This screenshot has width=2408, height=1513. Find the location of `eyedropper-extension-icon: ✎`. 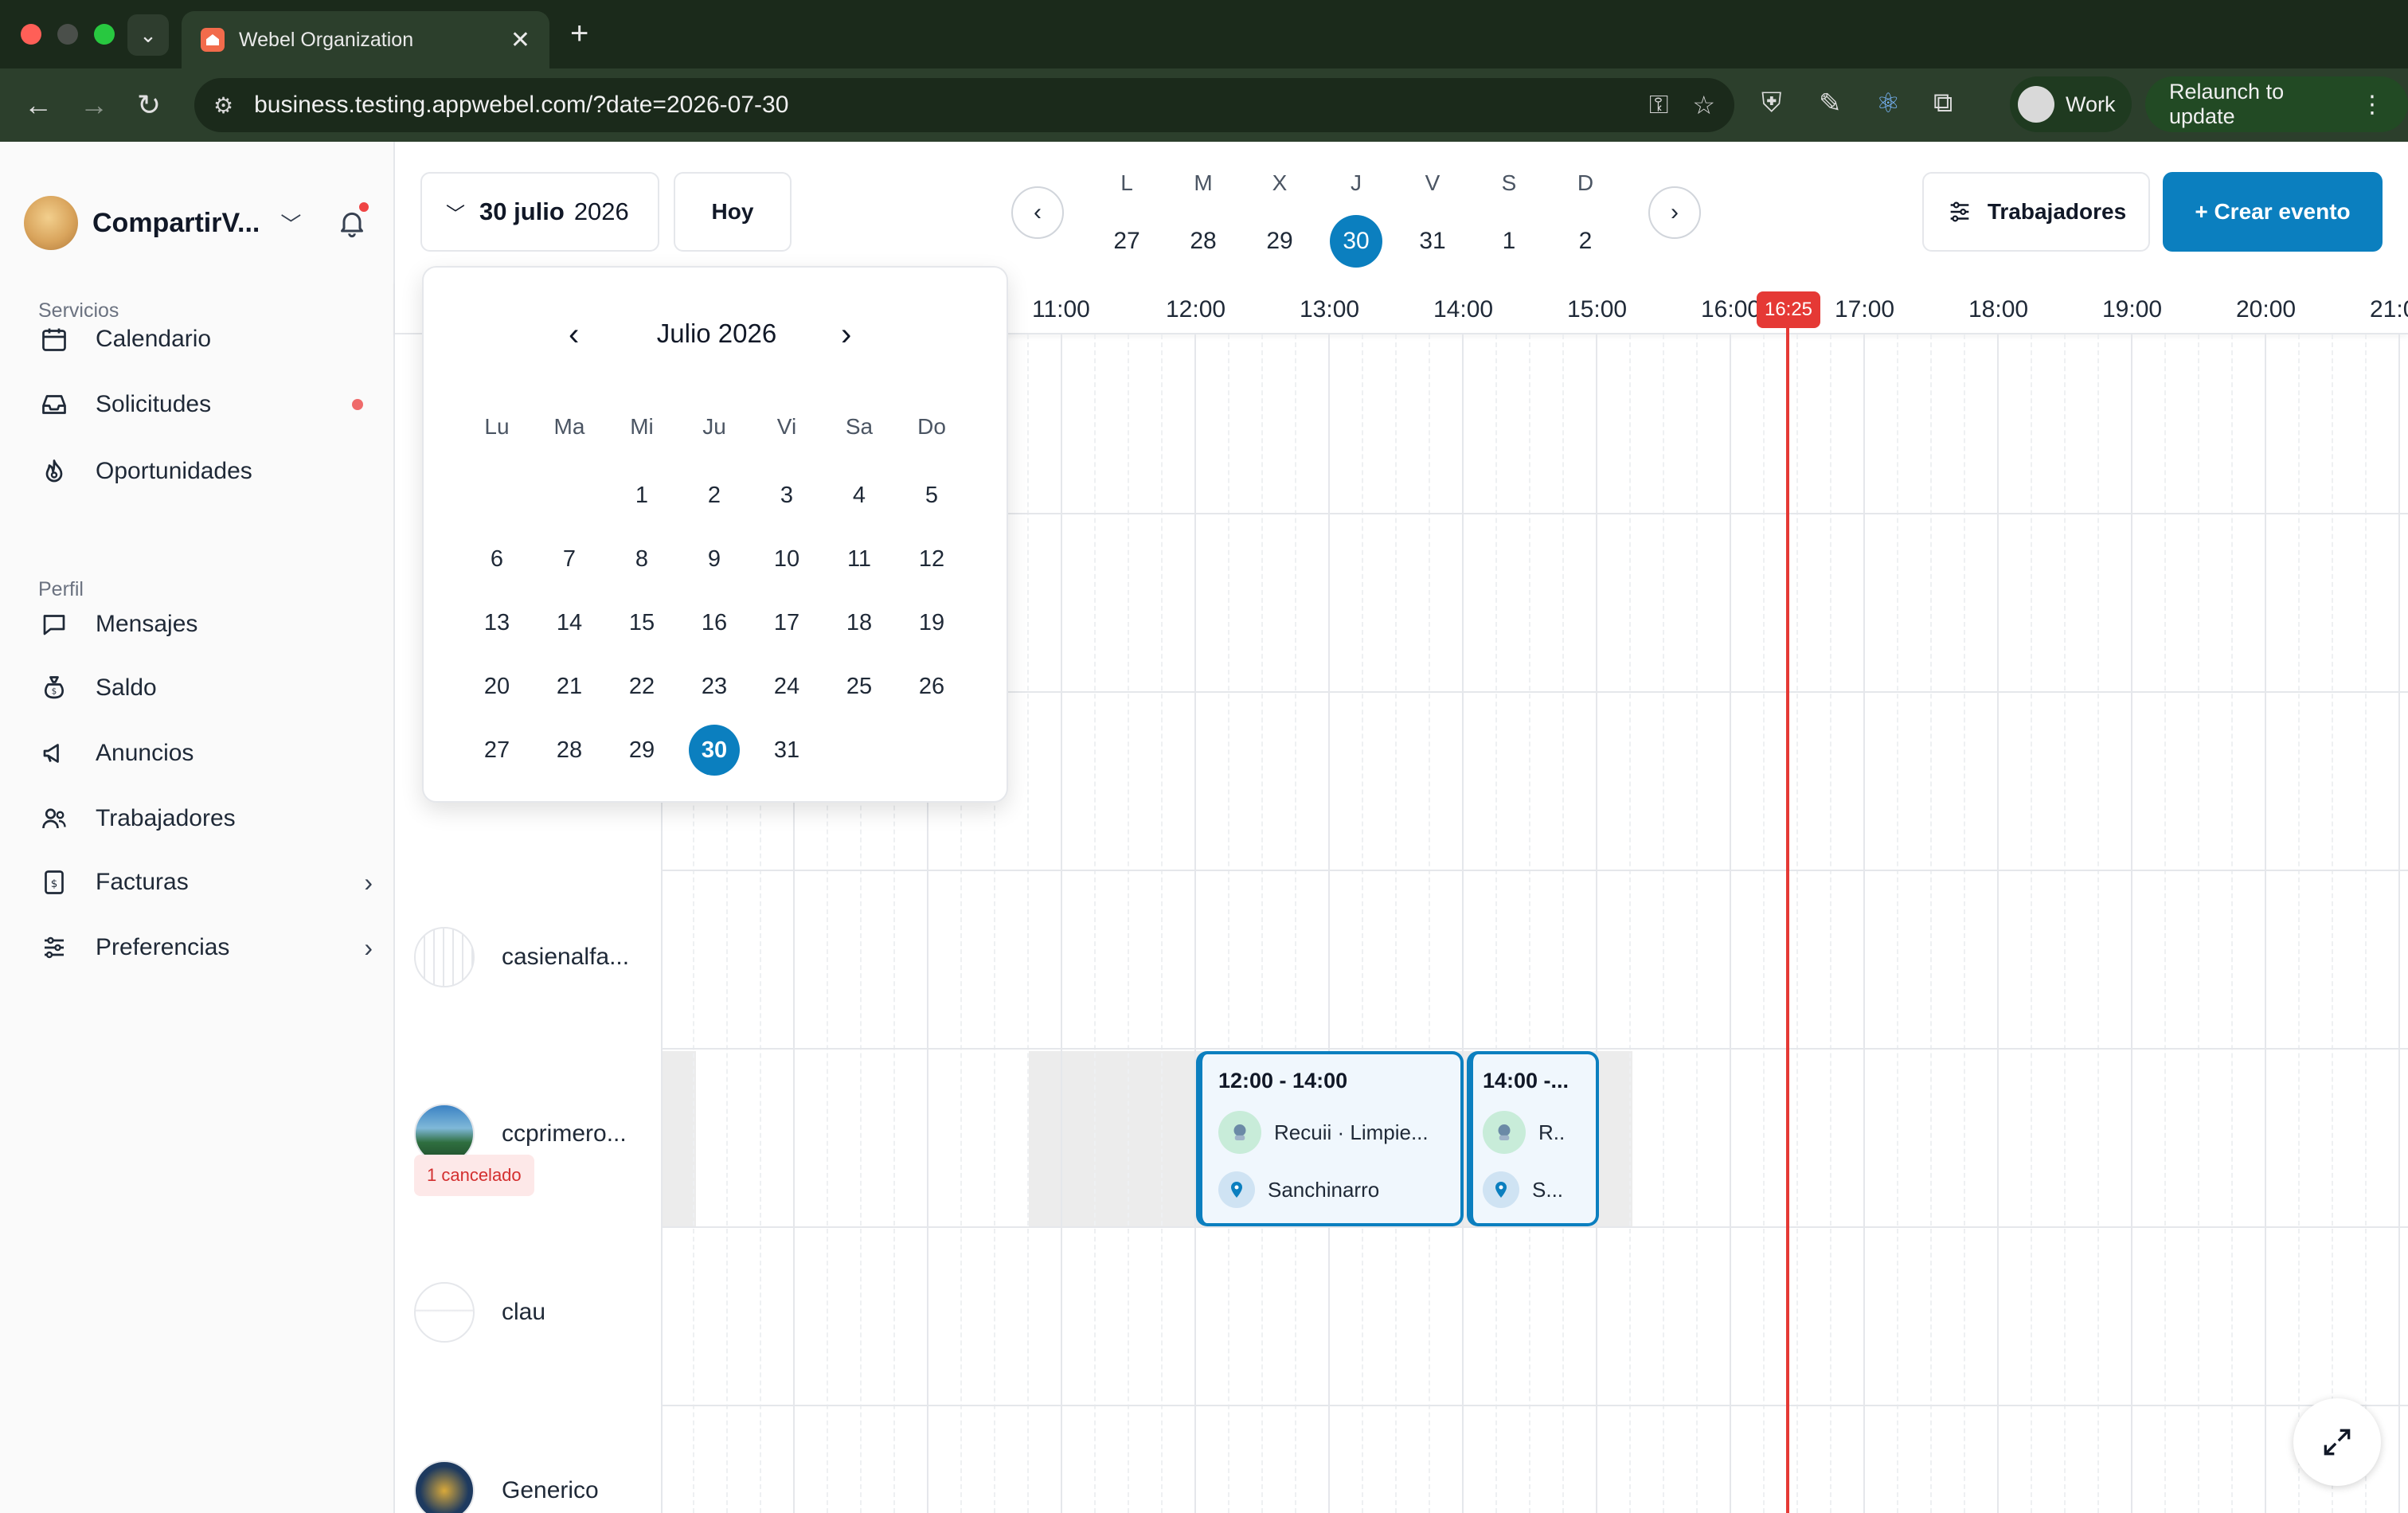

eyedropper-extension-icon: ✎ is located at coordinates (1830, 104).